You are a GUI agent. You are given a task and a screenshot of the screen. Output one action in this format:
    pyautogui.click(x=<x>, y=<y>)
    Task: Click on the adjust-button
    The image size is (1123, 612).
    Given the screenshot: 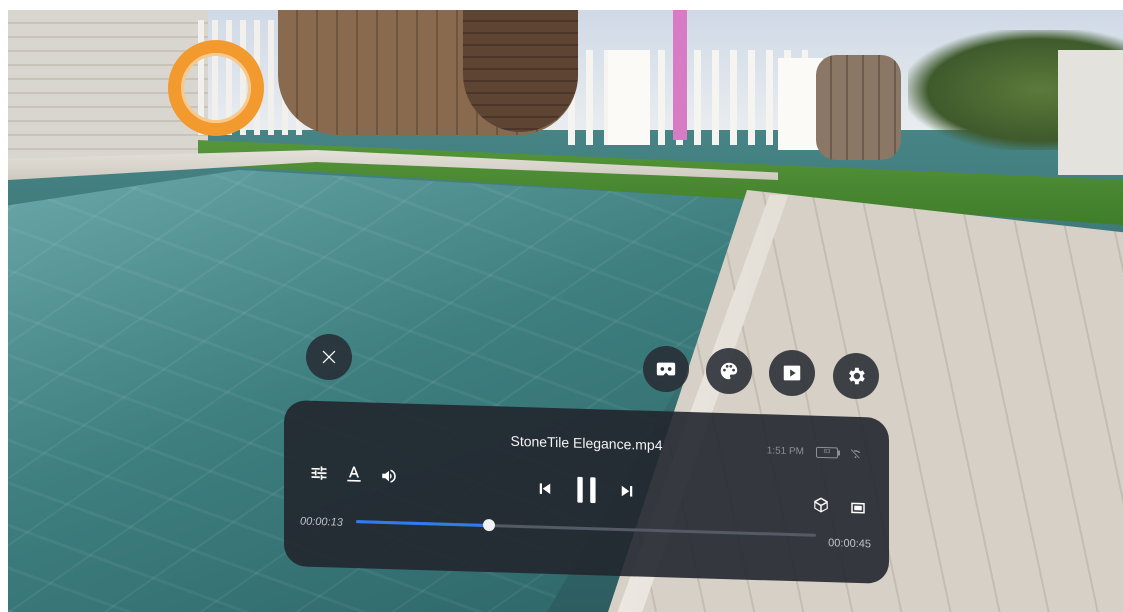 What is the action you would take?
    pyautogui.click(x=319, y=473)
    